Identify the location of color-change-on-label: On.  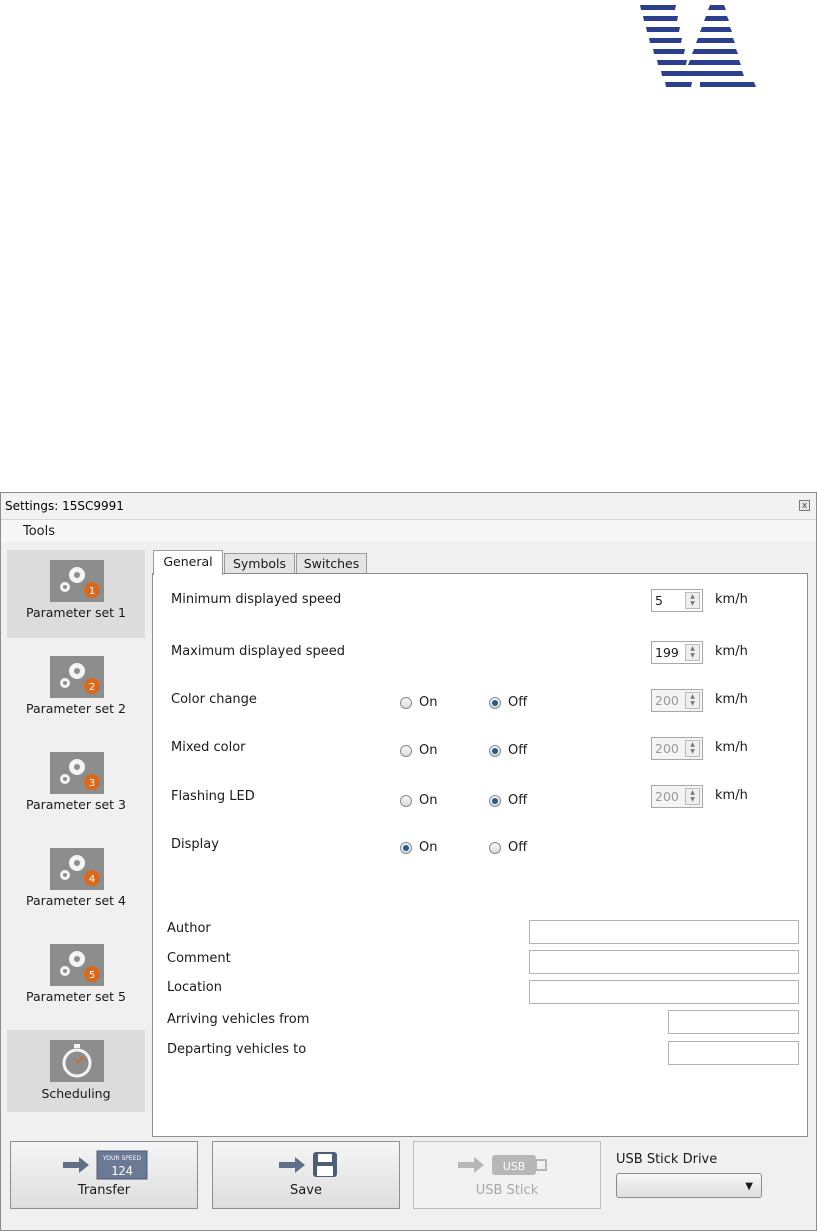
(428, 702).